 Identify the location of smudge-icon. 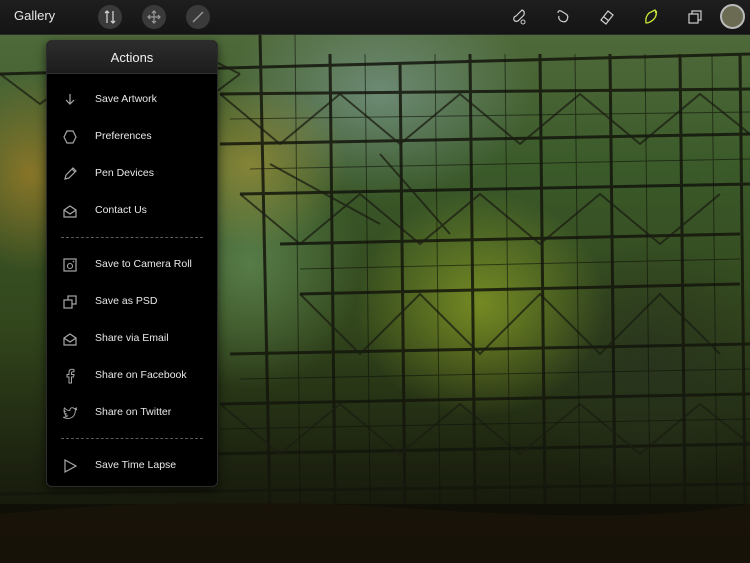
(563, 17).